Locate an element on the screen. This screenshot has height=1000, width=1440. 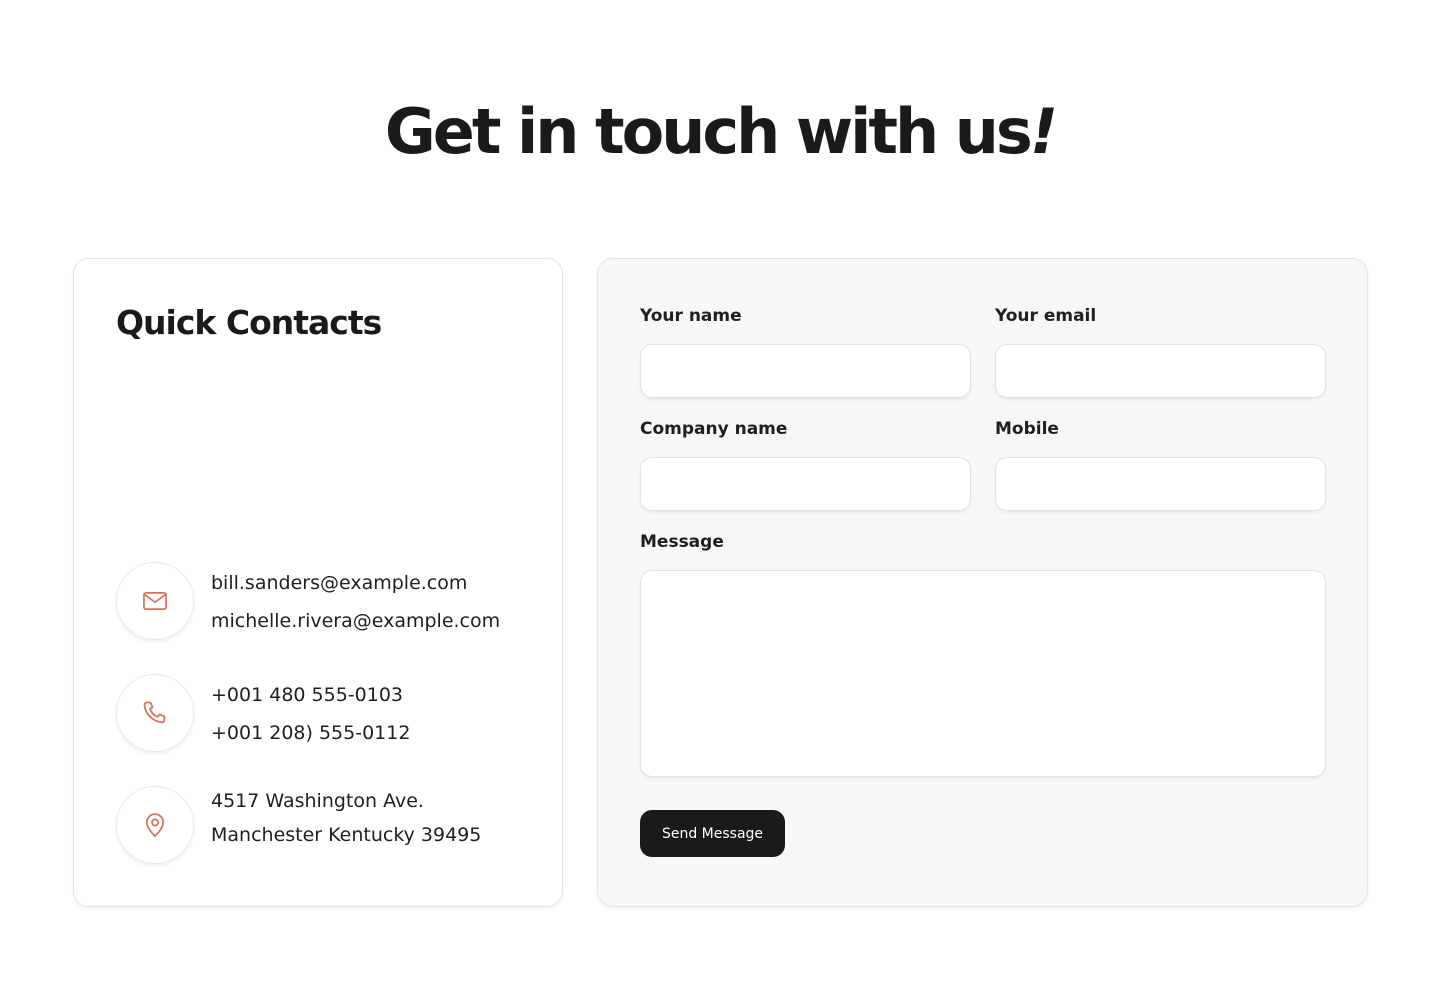
page-title-text: Get in touch with us is located at coordinates (708, 131).